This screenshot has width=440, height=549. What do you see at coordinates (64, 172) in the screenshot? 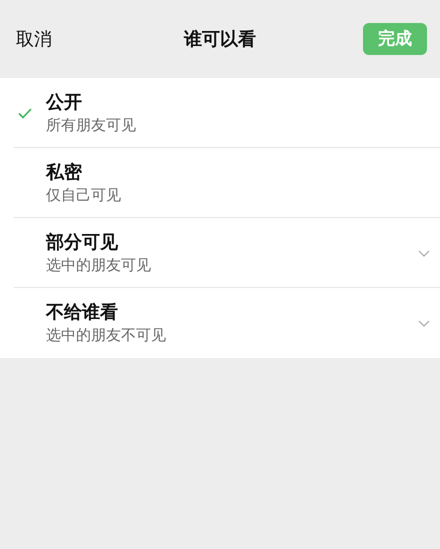
I see `option-title: 私密` at bounding box center [64, 172].